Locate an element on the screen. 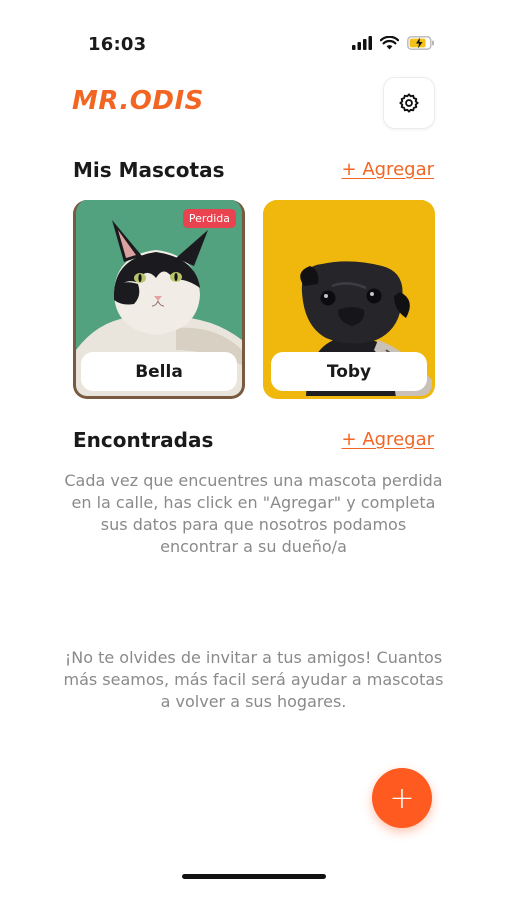 This screenshot has width=507, height=900. add-pet-link: + Agregar is located at coordinates (388, 169).